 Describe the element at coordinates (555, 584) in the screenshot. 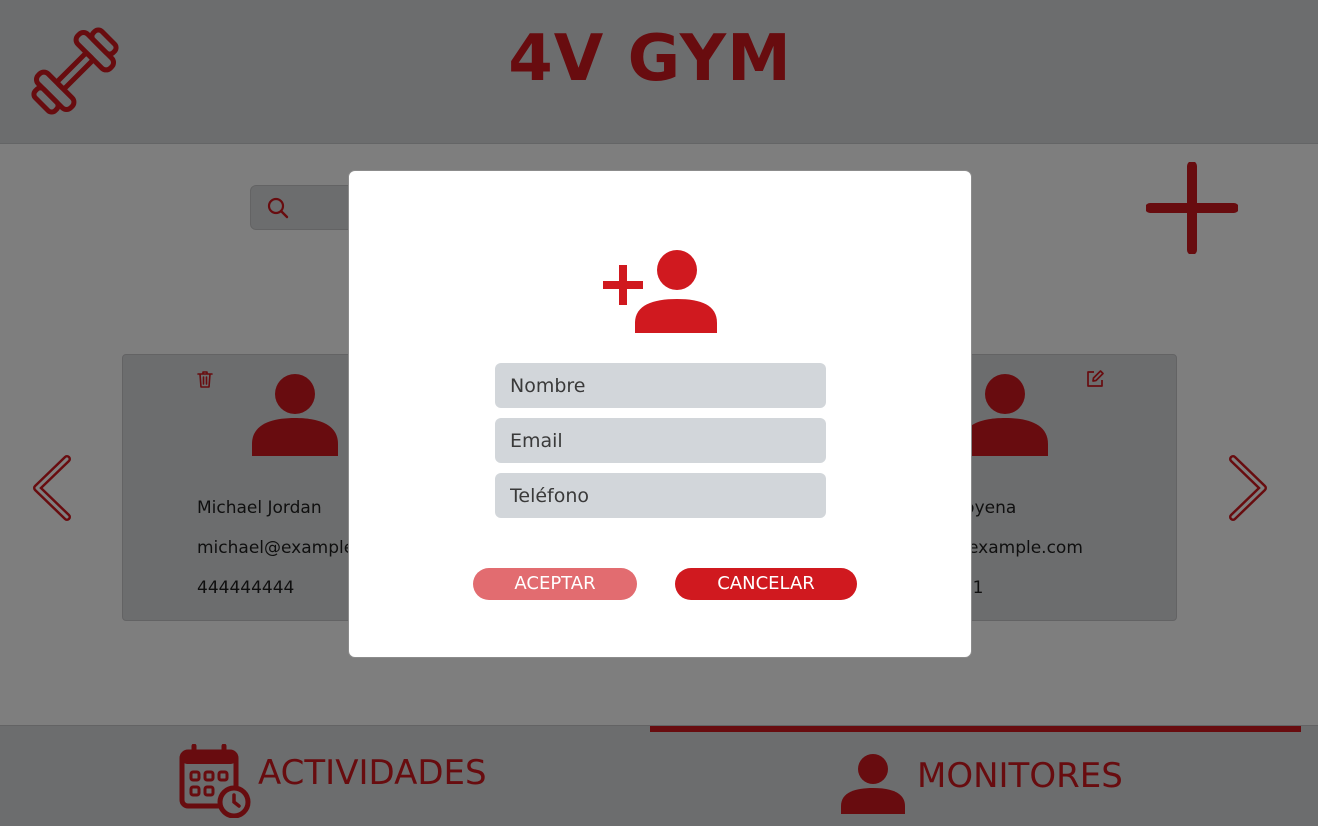

I see `accept-button: ACEPTAR` at that location.